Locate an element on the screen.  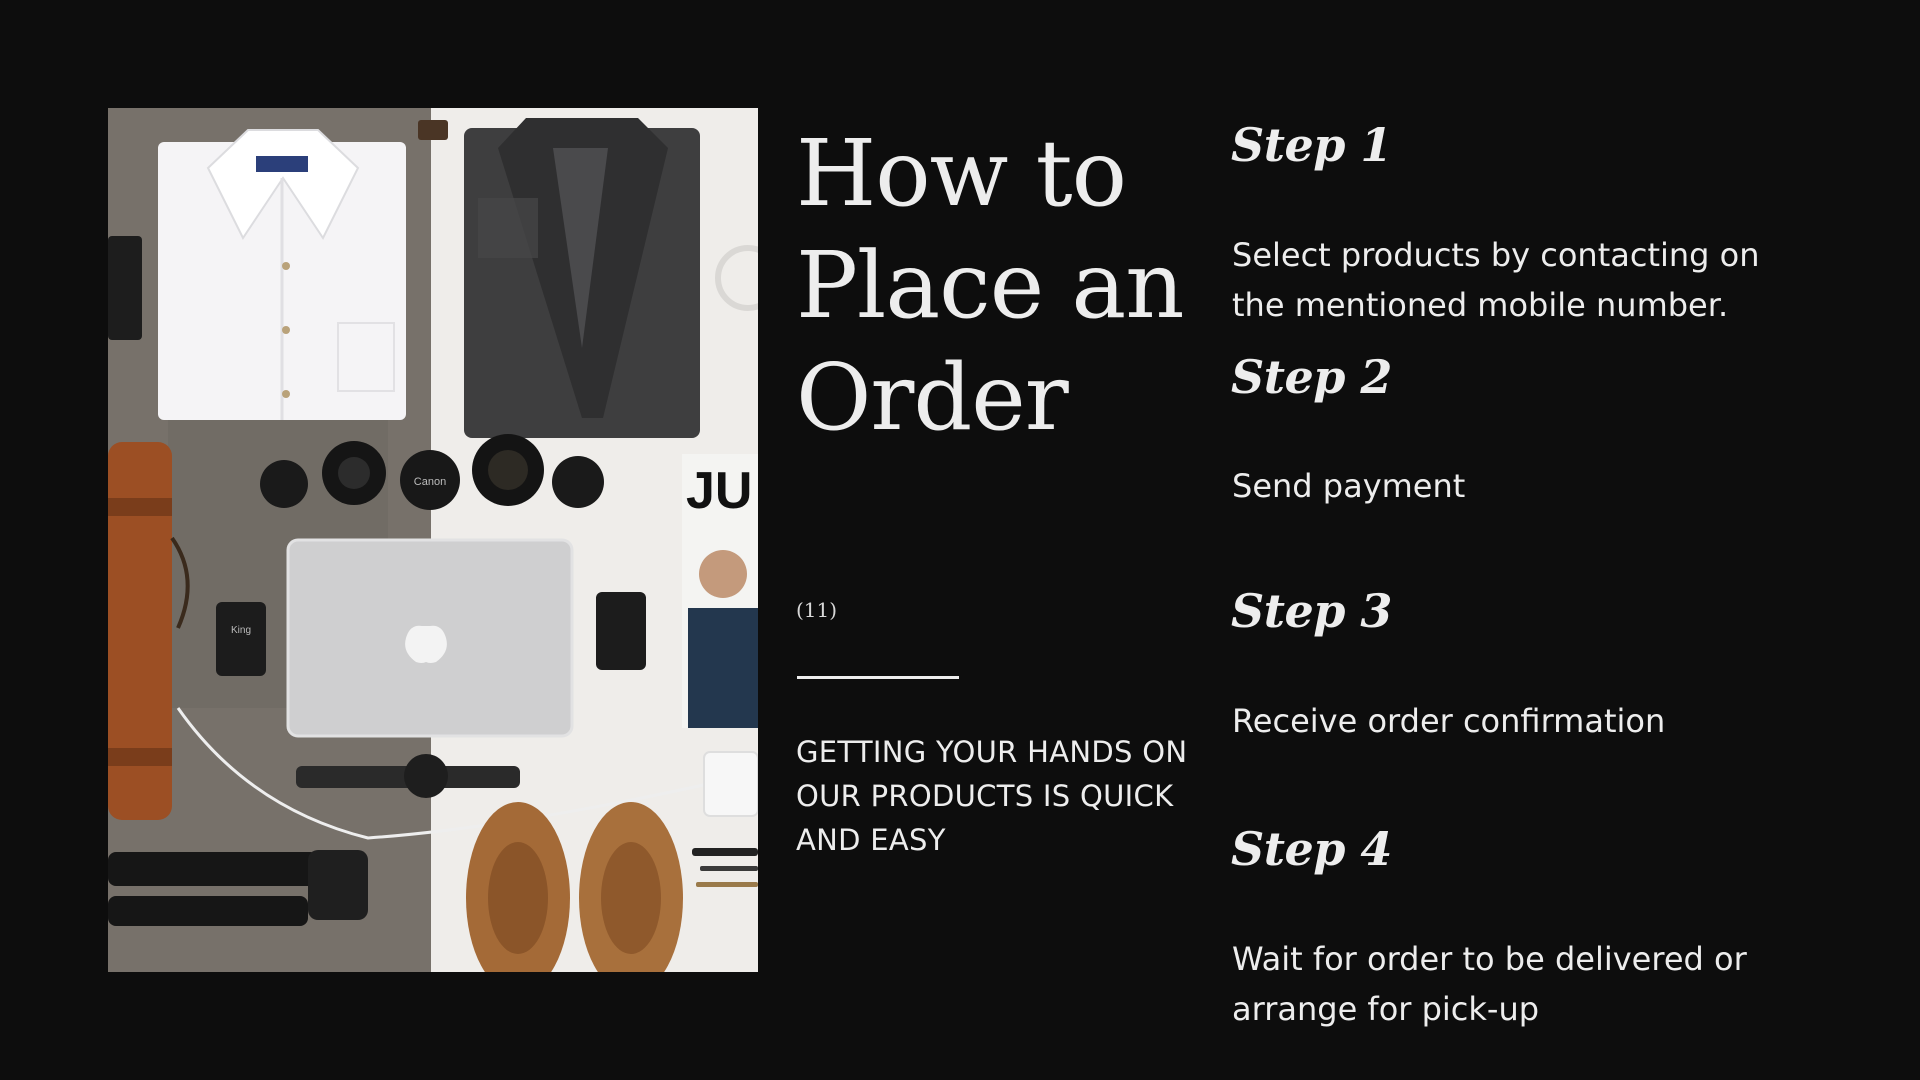
page-title: How to Place an Order is located at coordinates (1006, 286).